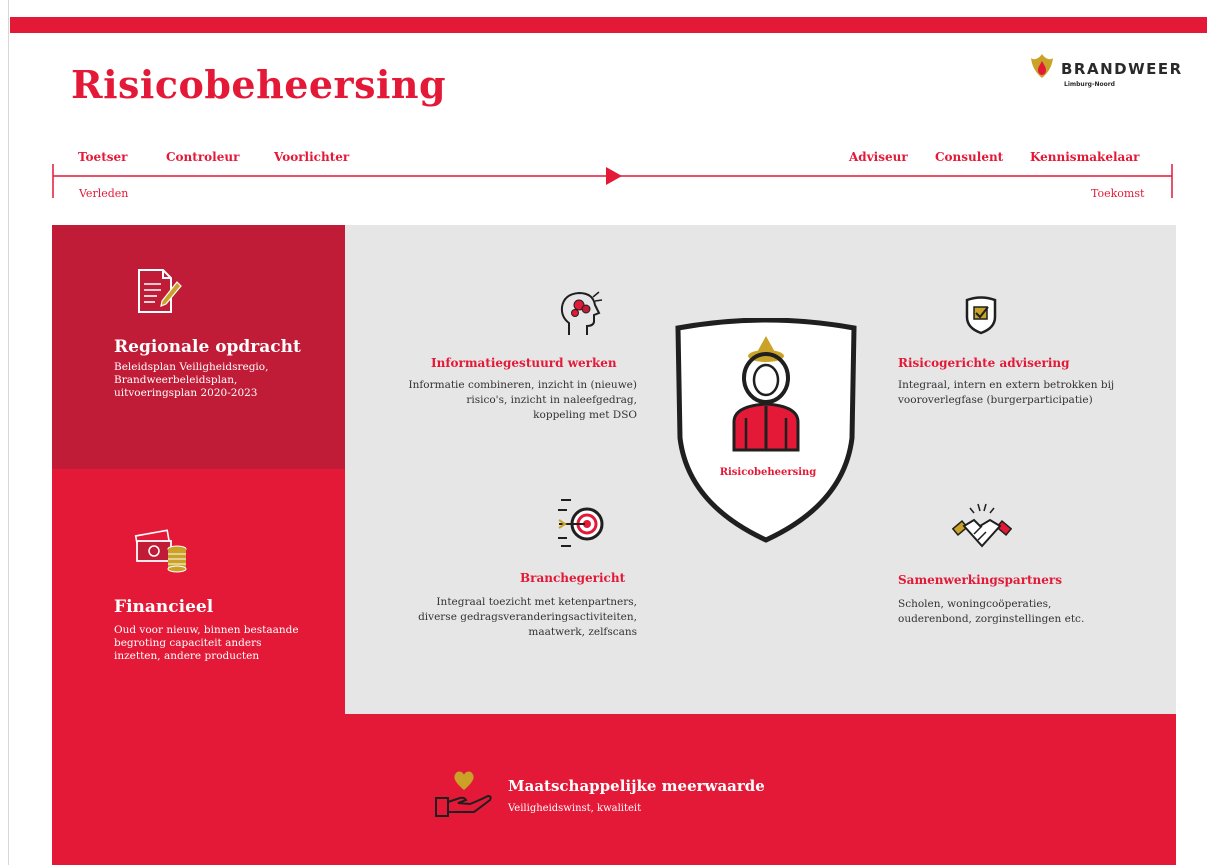 Image resolution: width=1207 pixels, height=865 pixels. I want to click on partners-title: Samenwerkingspartners, so click(980, 580).